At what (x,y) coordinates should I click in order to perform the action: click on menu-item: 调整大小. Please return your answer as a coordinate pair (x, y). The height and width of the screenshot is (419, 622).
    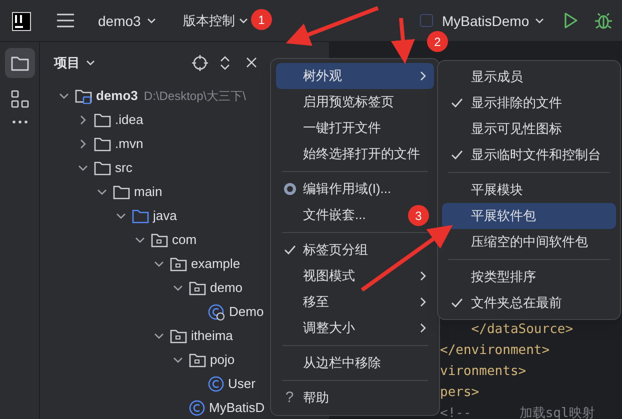
    Looking at the image, I should click on (355, 328).